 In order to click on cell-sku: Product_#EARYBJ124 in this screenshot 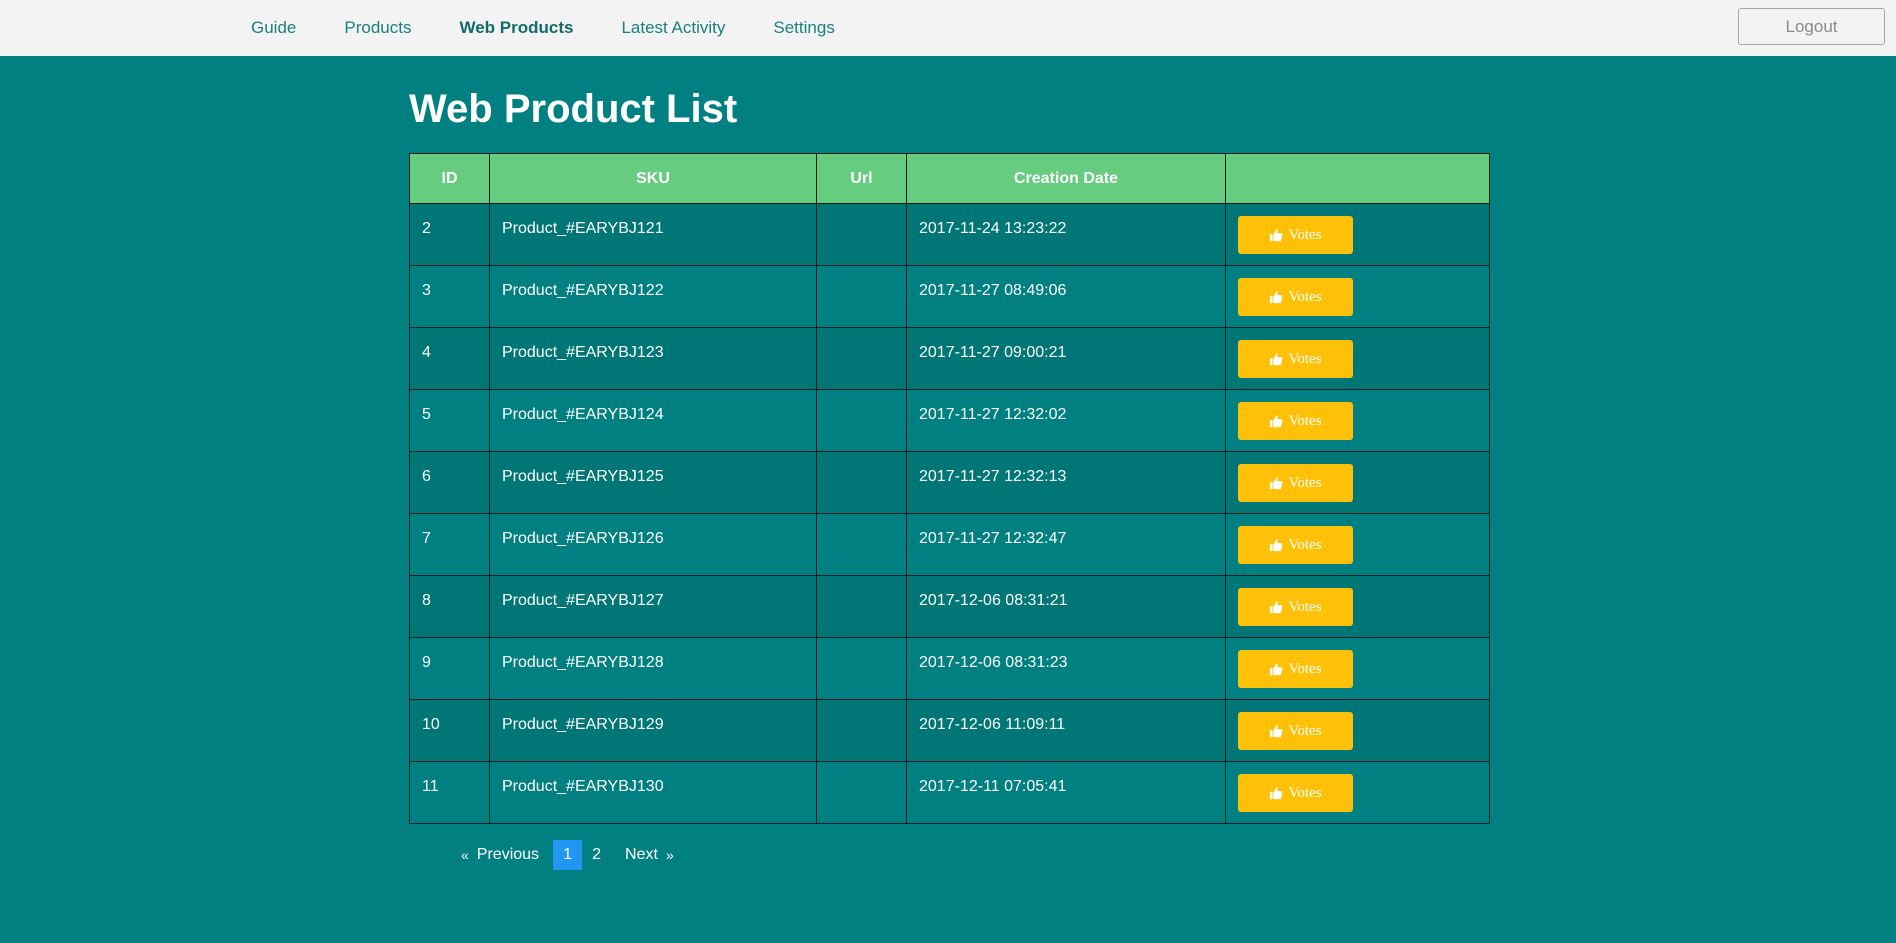, I will do `click(653, 420)`.